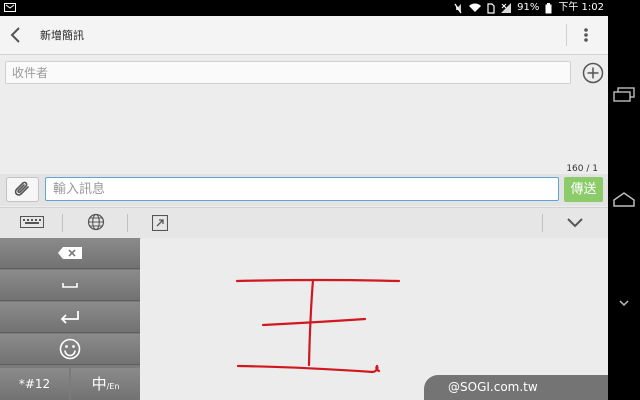 The height and width of the screenshot is (400, 640). Describe the element at coordinates (113, 386) in the screenshot. I see `language-sub-label: /En` at that location.